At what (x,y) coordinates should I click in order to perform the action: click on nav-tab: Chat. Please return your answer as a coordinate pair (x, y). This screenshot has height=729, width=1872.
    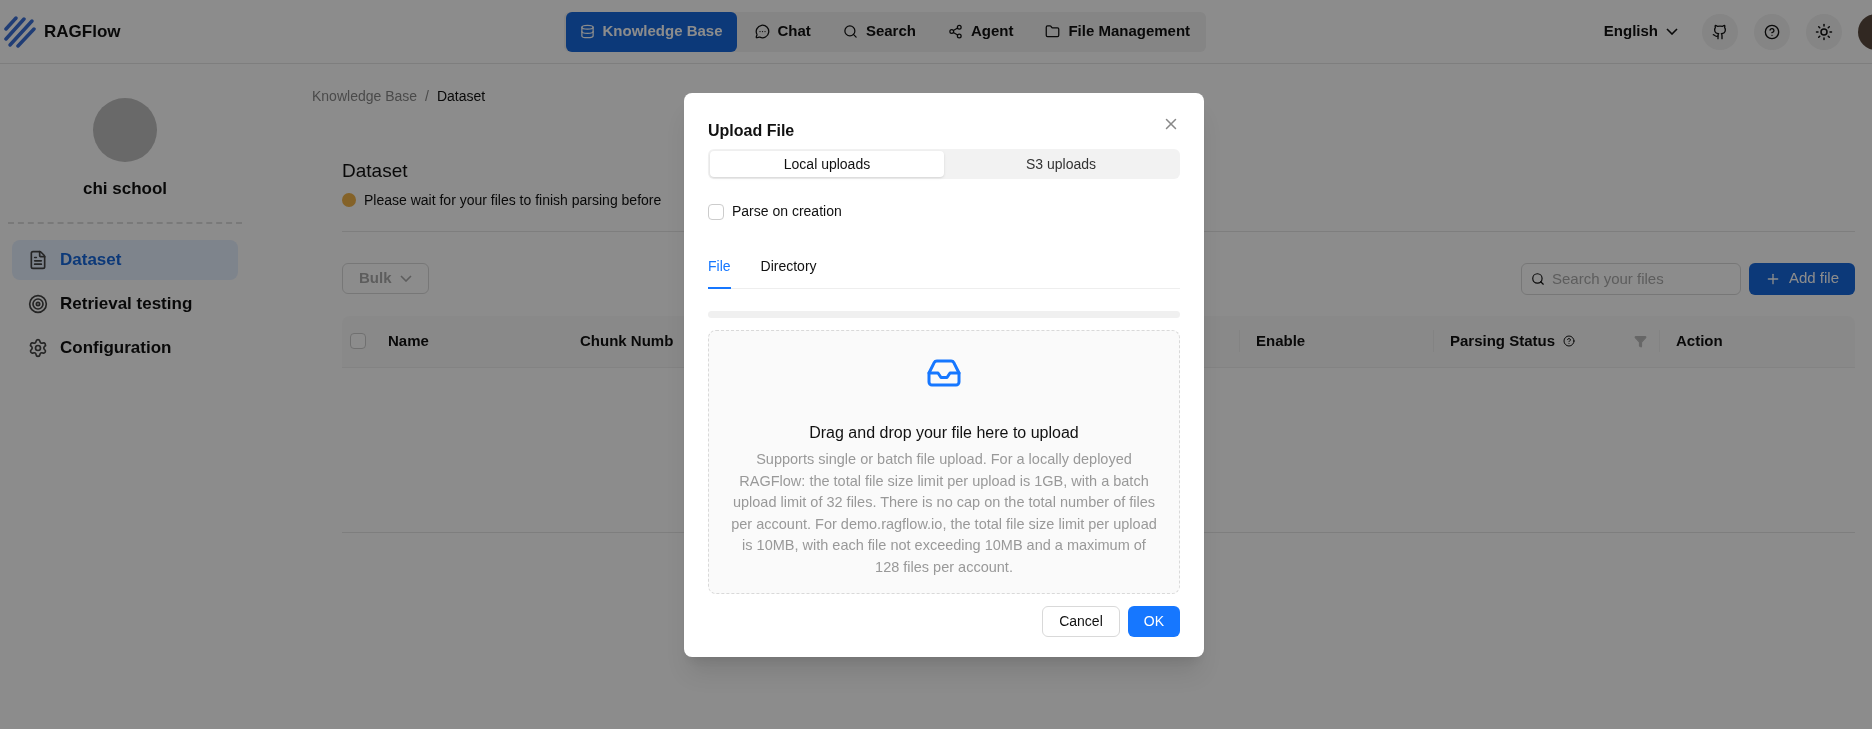
    Looking at the image, I should click on (782, 31).